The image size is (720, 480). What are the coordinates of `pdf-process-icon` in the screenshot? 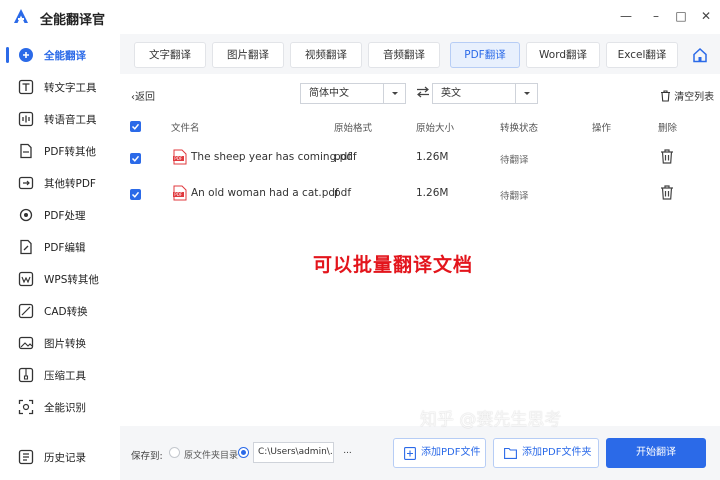 It's located at (26, 215).